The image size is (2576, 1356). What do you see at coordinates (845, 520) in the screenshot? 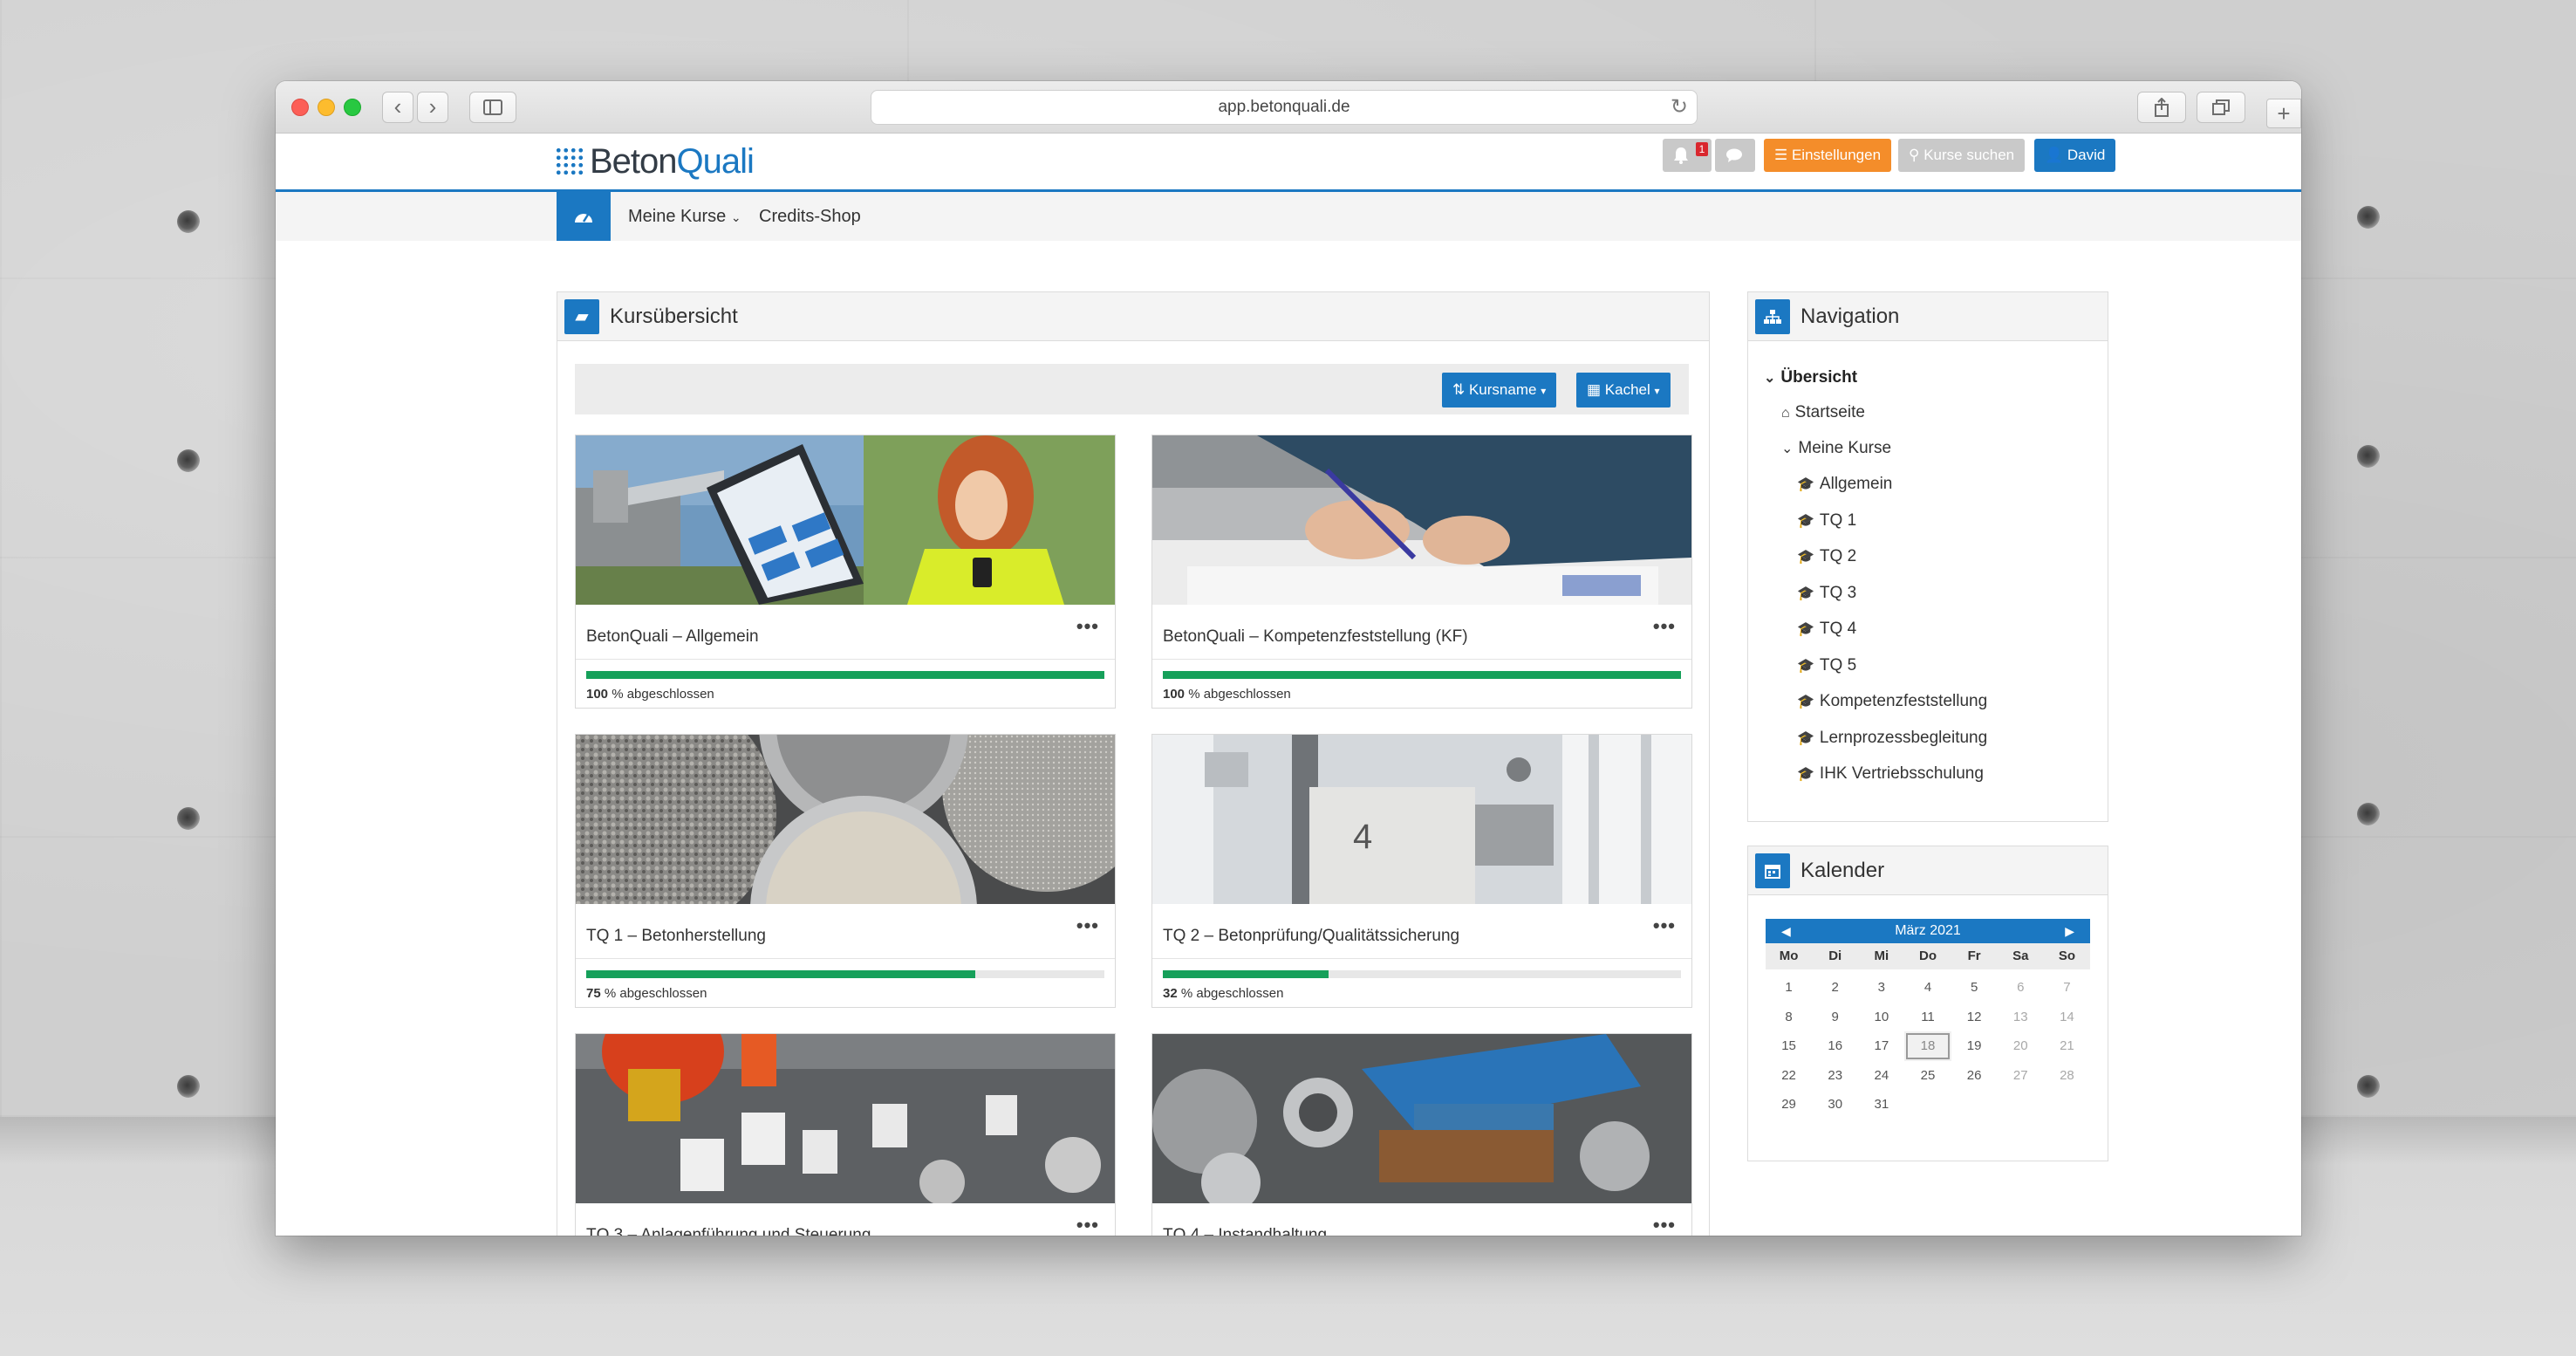
I see `course-image-tablet-girl` at bounding box center [845, 520].